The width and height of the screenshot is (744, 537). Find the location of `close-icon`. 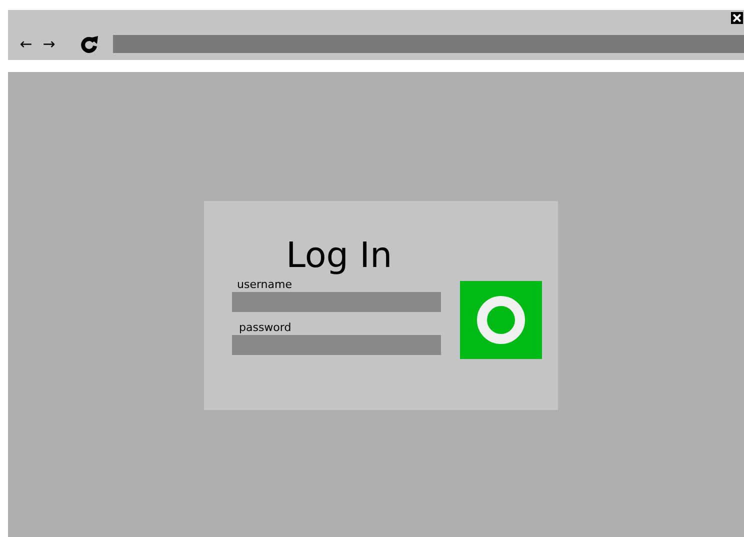

close-icon is located at coordinates (737, 18).